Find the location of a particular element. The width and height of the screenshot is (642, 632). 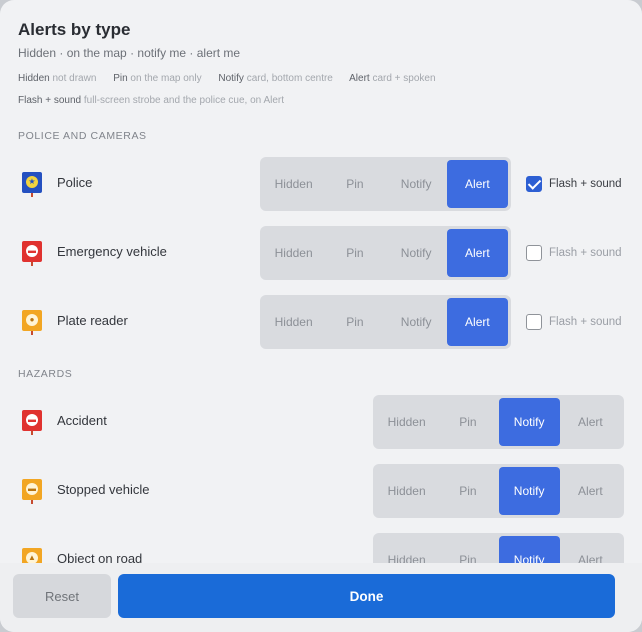

legend-notify: Notify card, bottom centre is located at coordinates (275, 78).